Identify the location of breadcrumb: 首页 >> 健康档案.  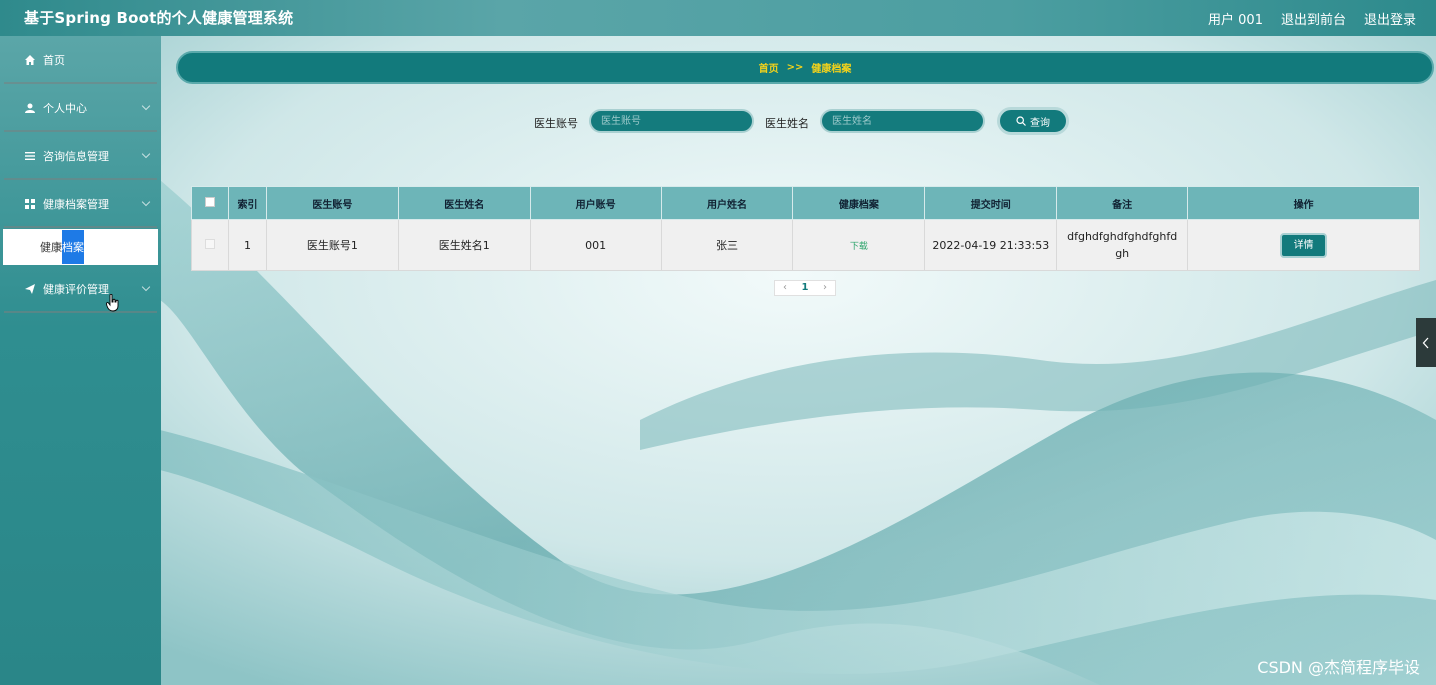
(805, 67).